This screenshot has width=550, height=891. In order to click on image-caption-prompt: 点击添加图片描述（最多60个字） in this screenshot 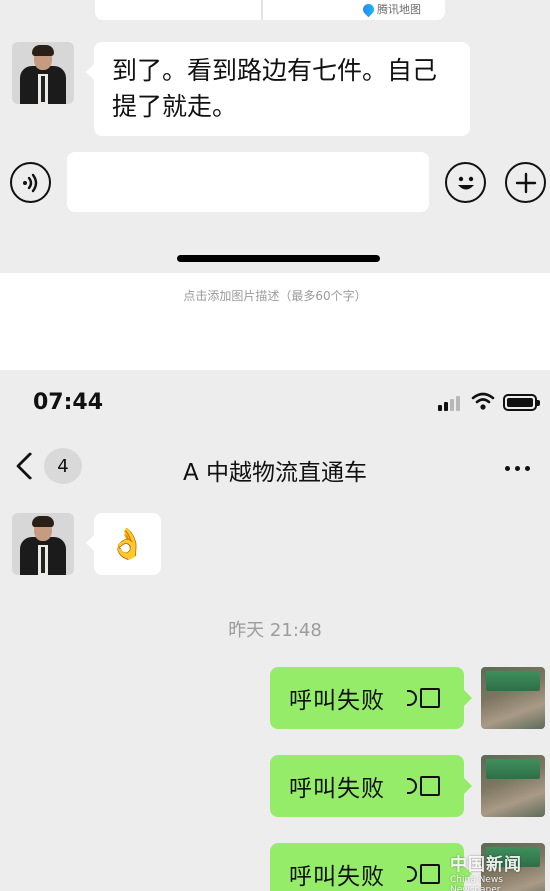, I will do `click(275, 295)`.